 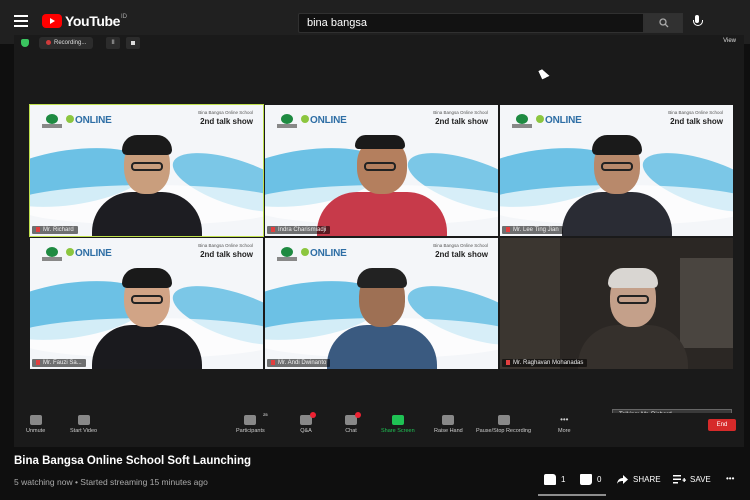 I want to click on search-icon, so click(x=663, y=23).